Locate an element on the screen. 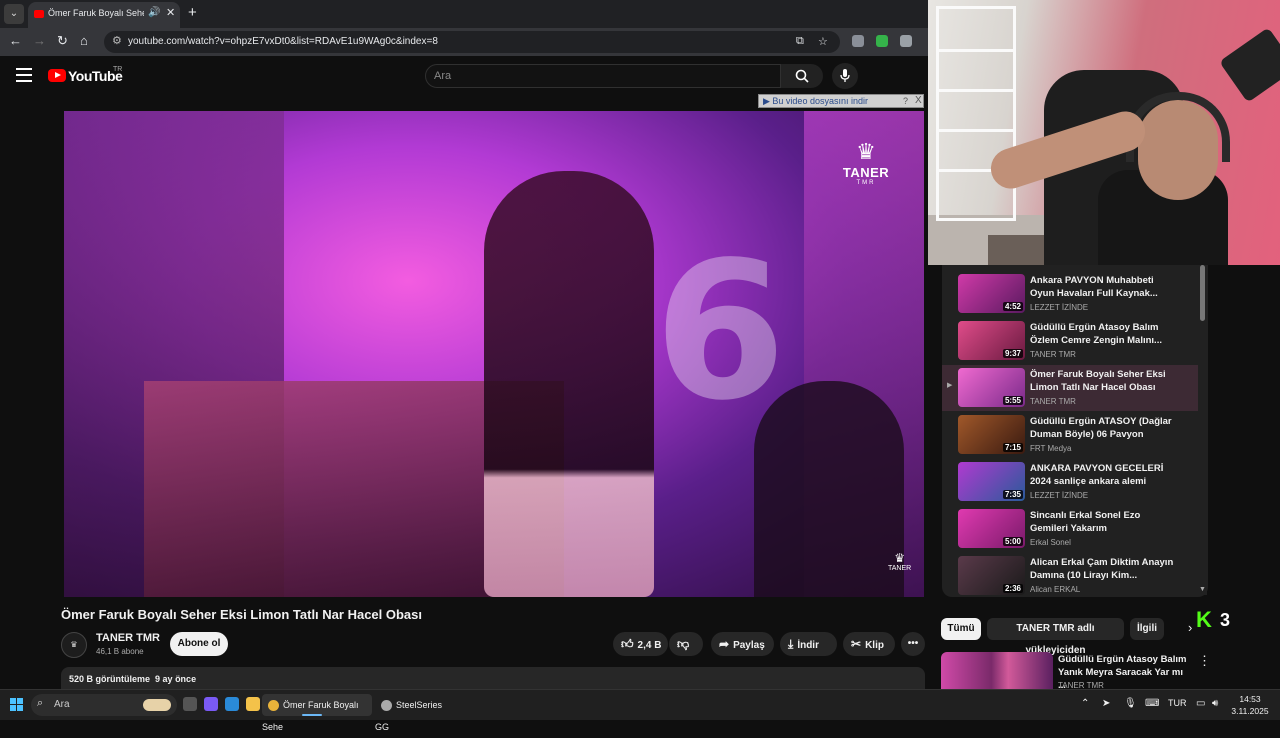 The height and width of the screenshot is (738, 1280). playlist-item-channel: Erkal Sonel is located at coordinates (1050, 542).